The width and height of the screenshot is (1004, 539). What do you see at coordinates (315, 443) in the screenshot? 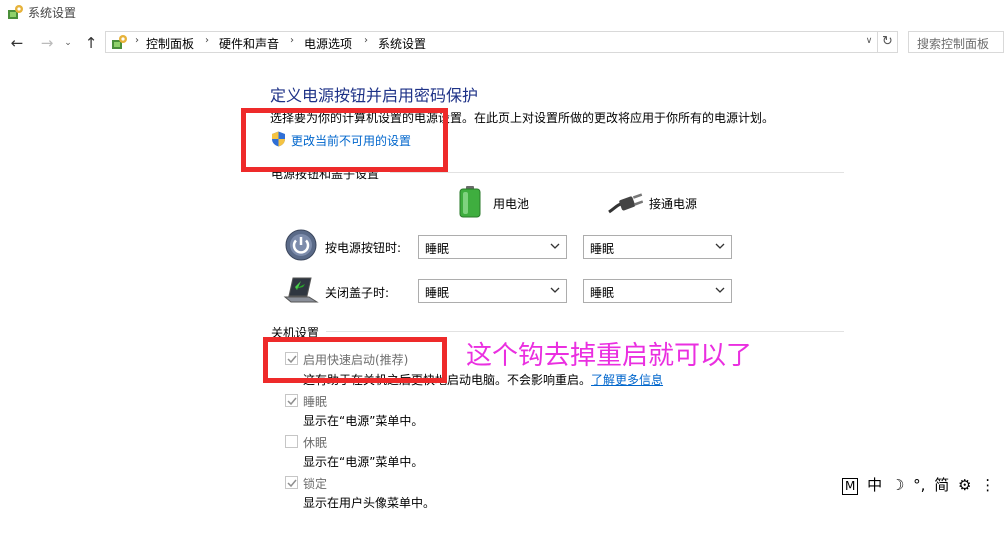
I see `hibernate-label: 休眠` at bounding box center [315, 443].